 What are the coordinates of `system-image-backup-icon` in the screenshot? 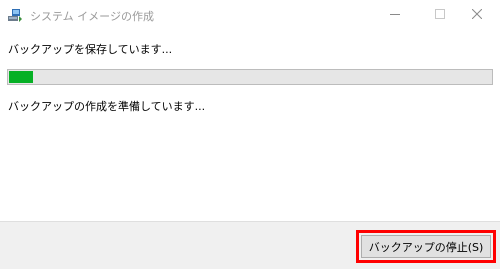 It's located at (15, 15).